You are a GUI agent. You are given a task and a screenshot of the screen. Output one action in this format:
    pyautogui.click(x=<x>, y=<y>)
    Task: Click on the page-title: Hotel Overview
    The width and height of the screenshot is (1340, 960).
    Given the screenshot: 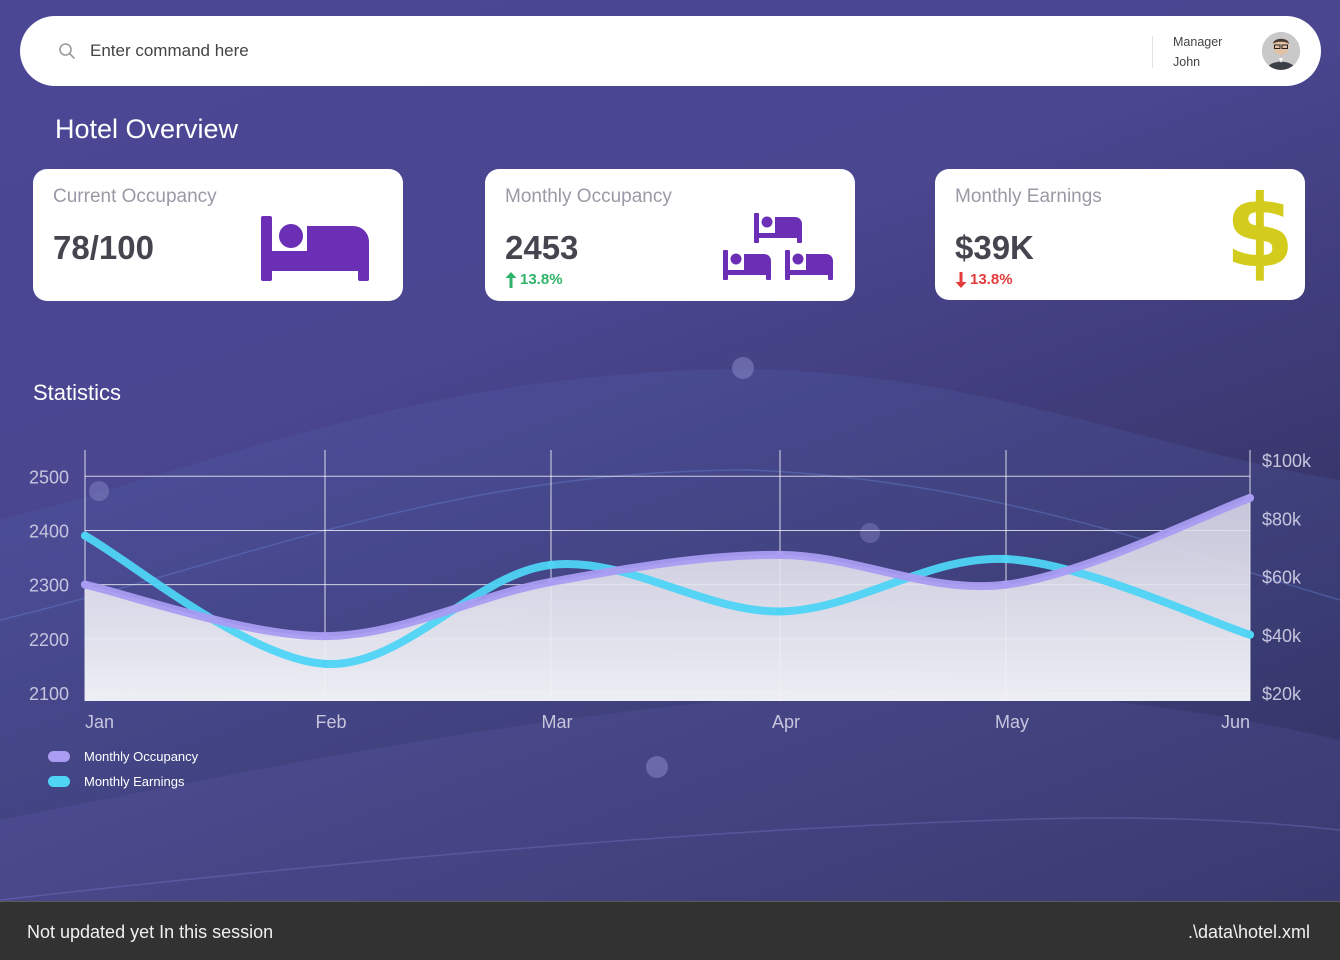 What is the action you would take?
    pyautogui.click(x=147, y=129)
    